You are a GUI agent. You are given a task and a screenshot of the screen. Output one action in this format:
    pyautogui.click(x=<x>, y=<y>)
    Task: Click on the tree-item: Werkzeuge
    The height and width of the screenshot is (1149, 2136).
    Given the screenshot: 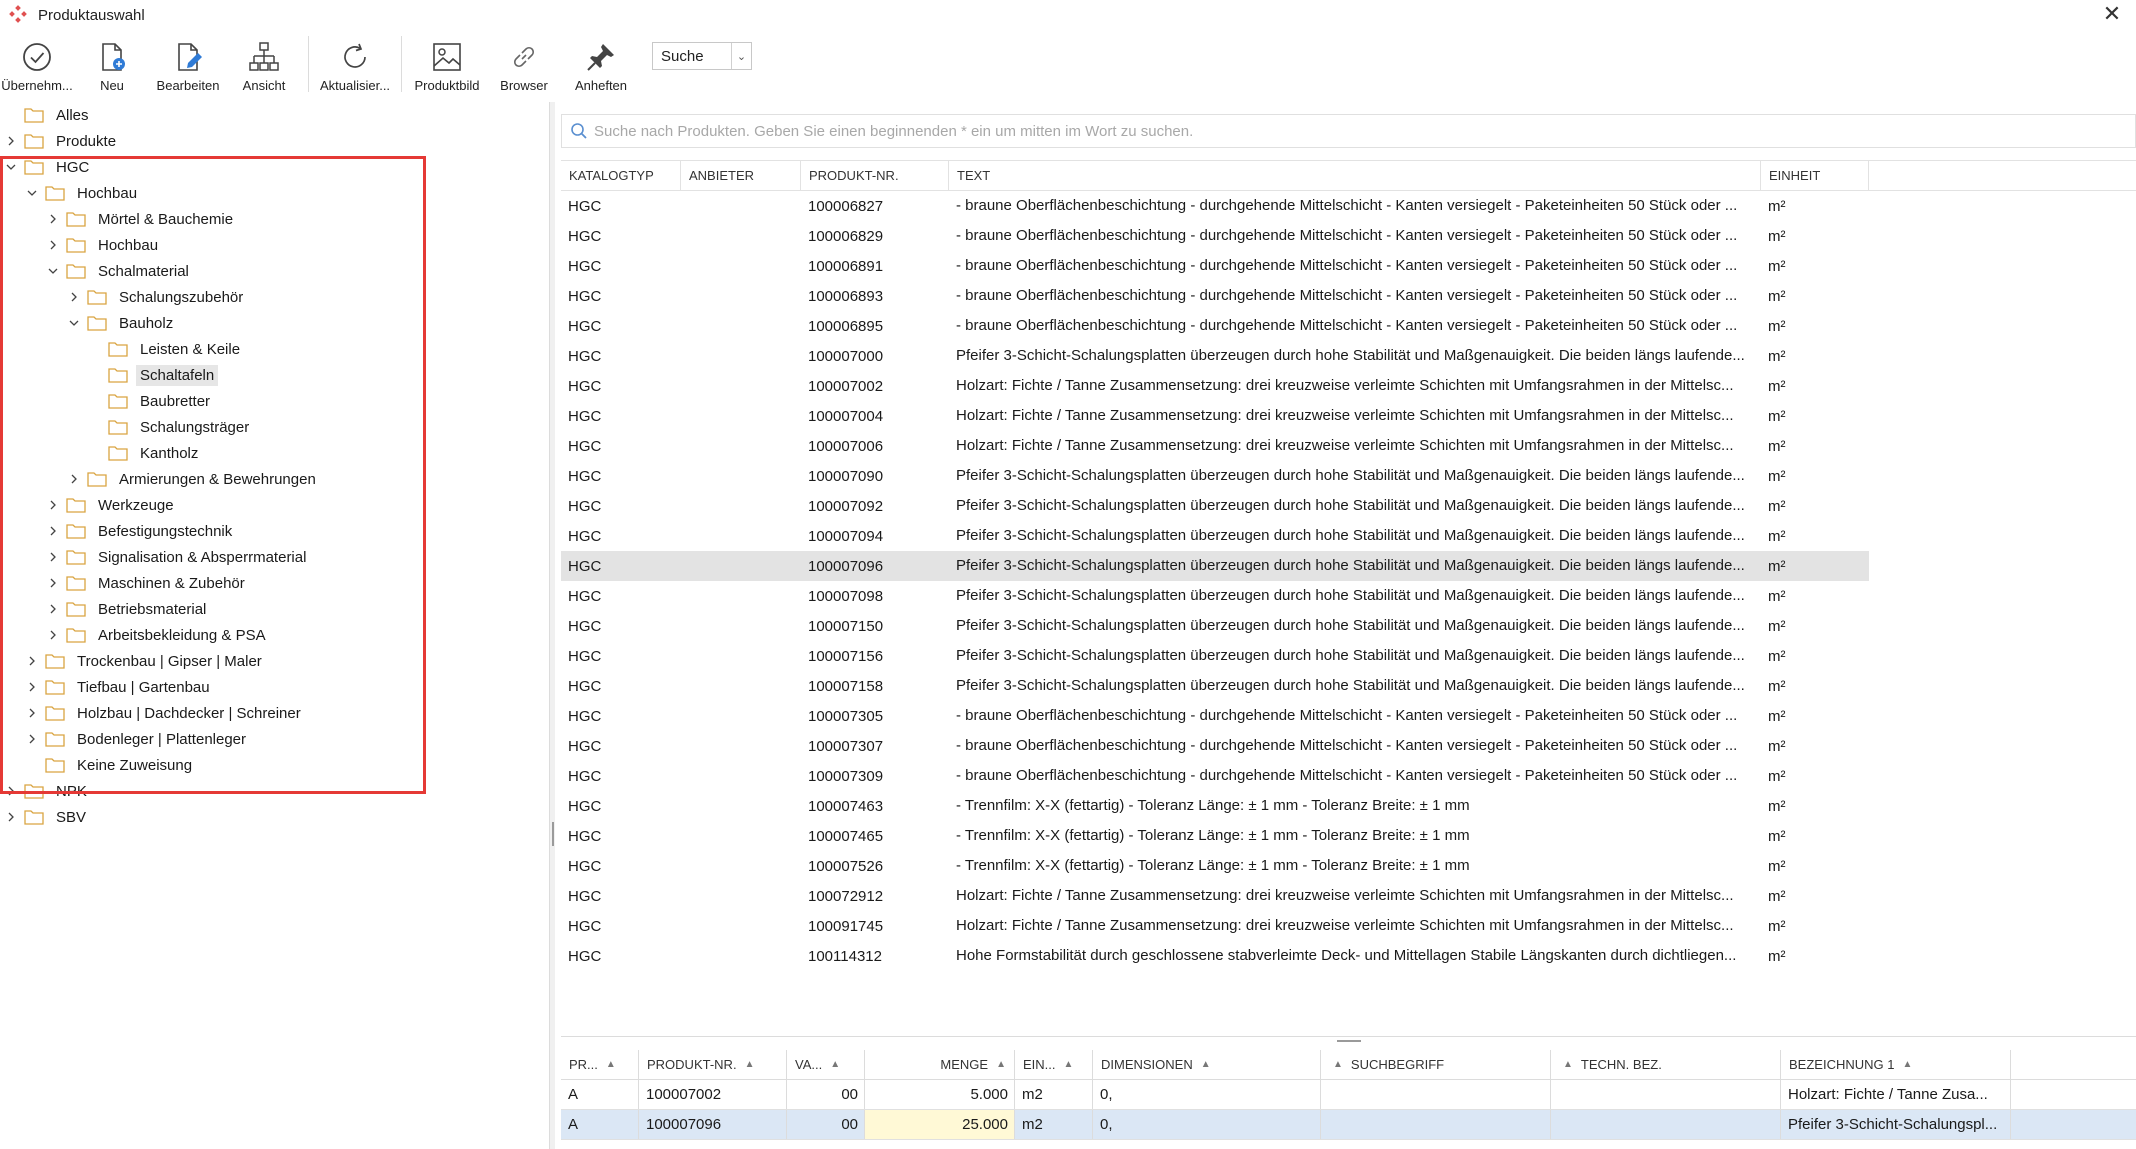 What is the action you would take?
    pyautogui.click(x=112, y=505)
    